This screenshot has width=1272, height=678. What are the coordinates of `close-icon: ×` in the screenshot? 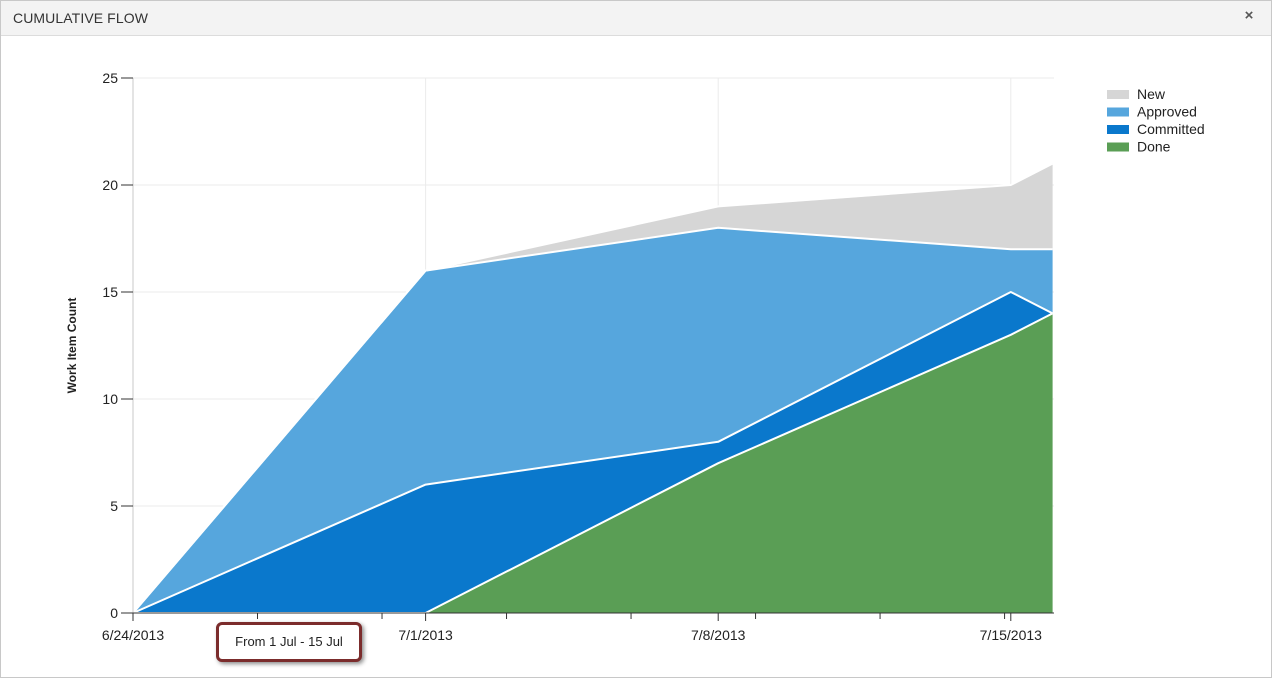 It's located at (1249, 16).